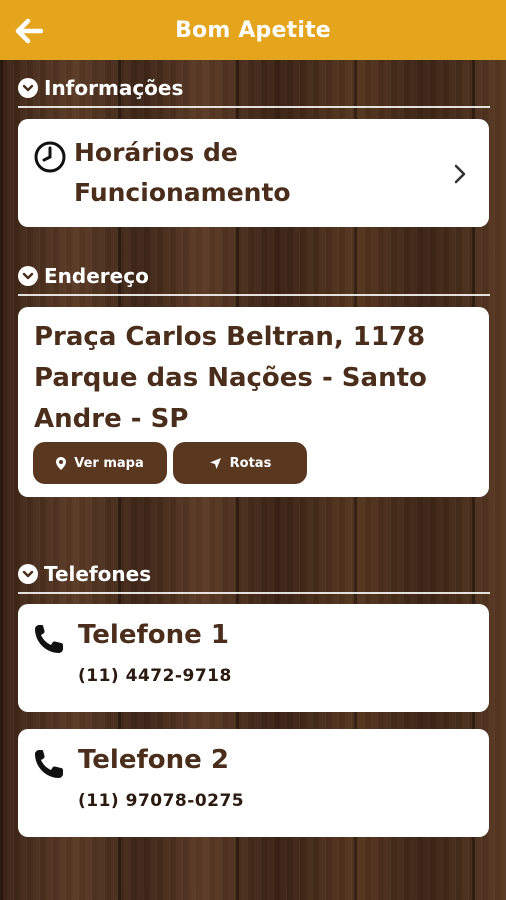 The width and height of the screenshot is (506, 900). What do you see at coordinates (230, 337) in the screenshot?
I see `address-line1: Praça Carlos Beltran, 1178` at bounding box center [230, 337].